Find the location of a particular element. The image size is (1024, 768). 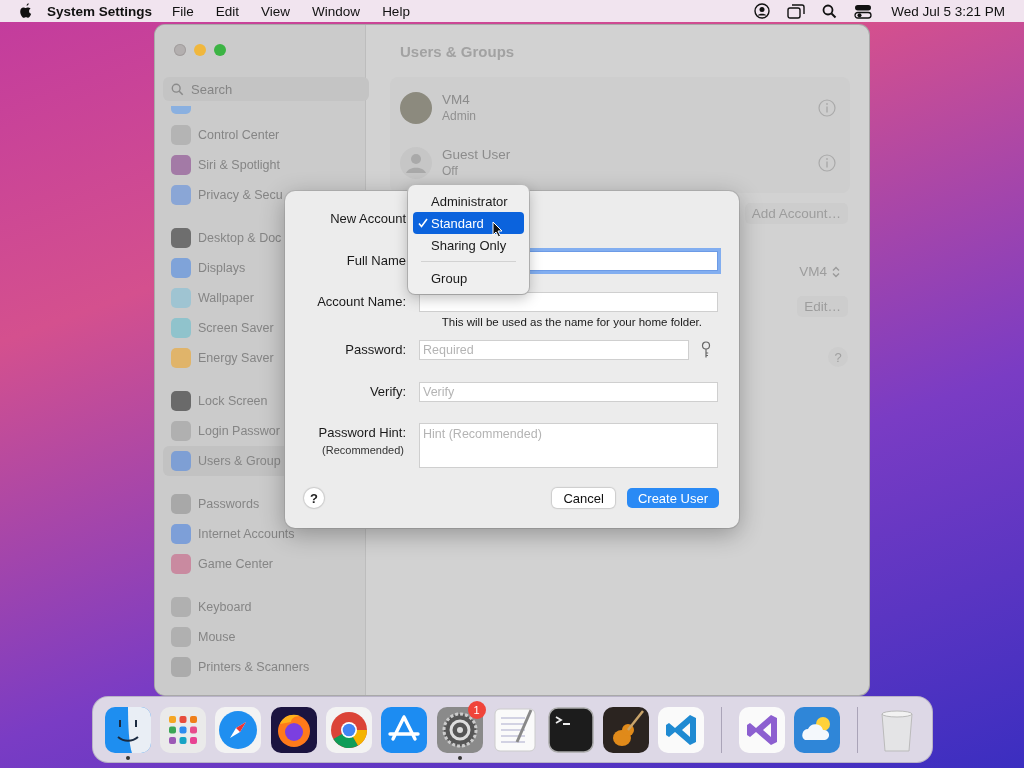

user-role: Off is located at coordinates (450, 171).